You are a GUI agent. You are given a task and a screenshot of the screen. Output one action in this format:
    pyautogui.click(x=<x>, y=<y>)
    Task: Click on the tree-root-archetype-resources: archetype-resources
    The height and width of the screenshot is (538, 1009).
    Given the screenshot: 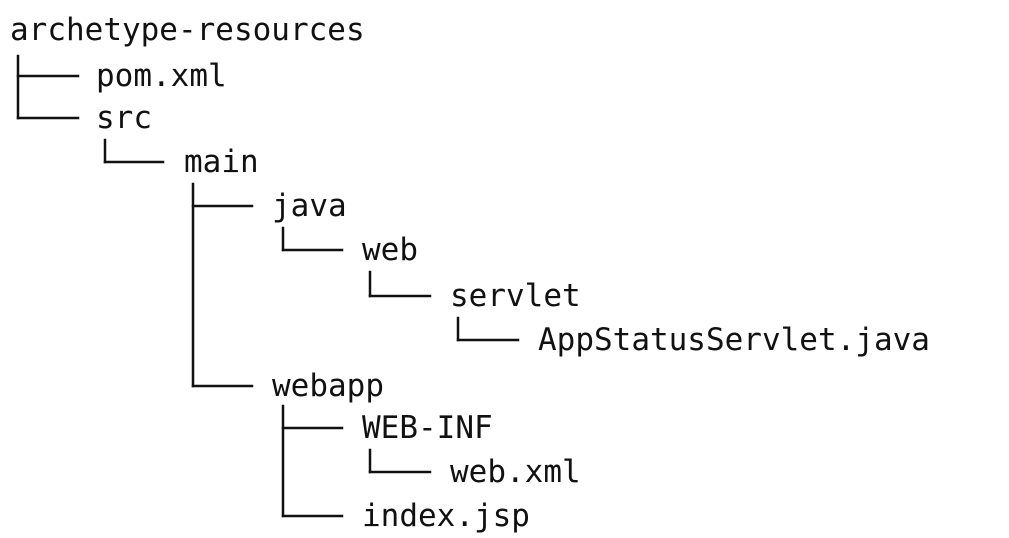 What is the action you would take?
    pyautogui.click(x=187, y=30)
    